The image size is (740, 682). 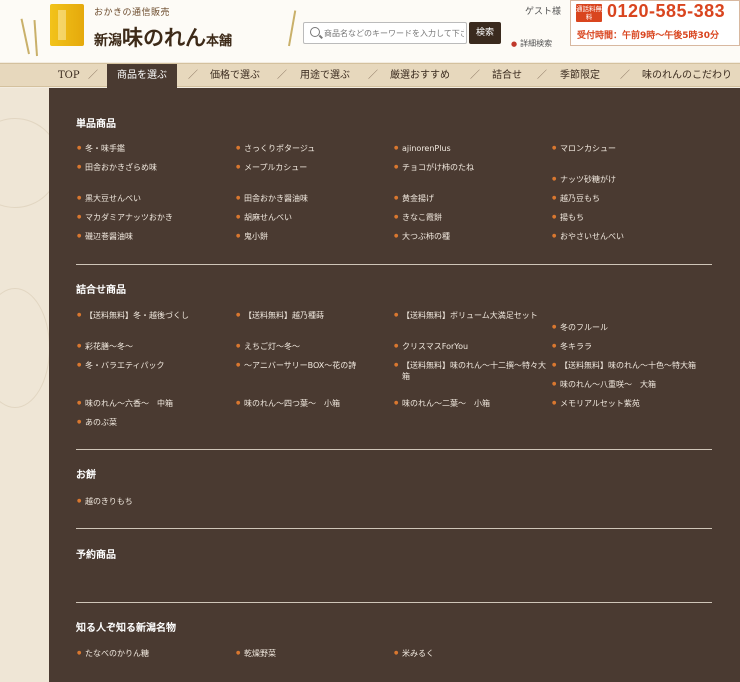 I want to click on section-title-niigata-specialties: 知る人ぞ知る新潟名物, so click(x=126, y=628).